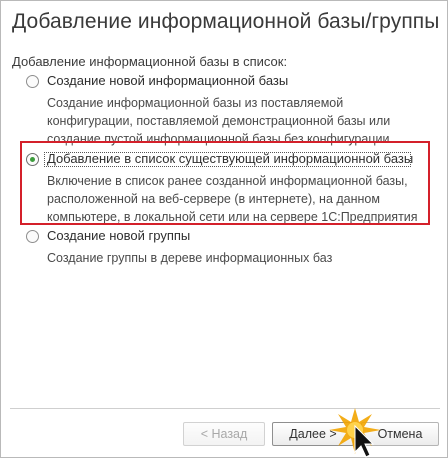 The image size is (448, 458). What do you see at coordinates (167, 80) in the screenshot?
I see `option-label: Создание новой информационной базы` at bounding box center [167, 80].